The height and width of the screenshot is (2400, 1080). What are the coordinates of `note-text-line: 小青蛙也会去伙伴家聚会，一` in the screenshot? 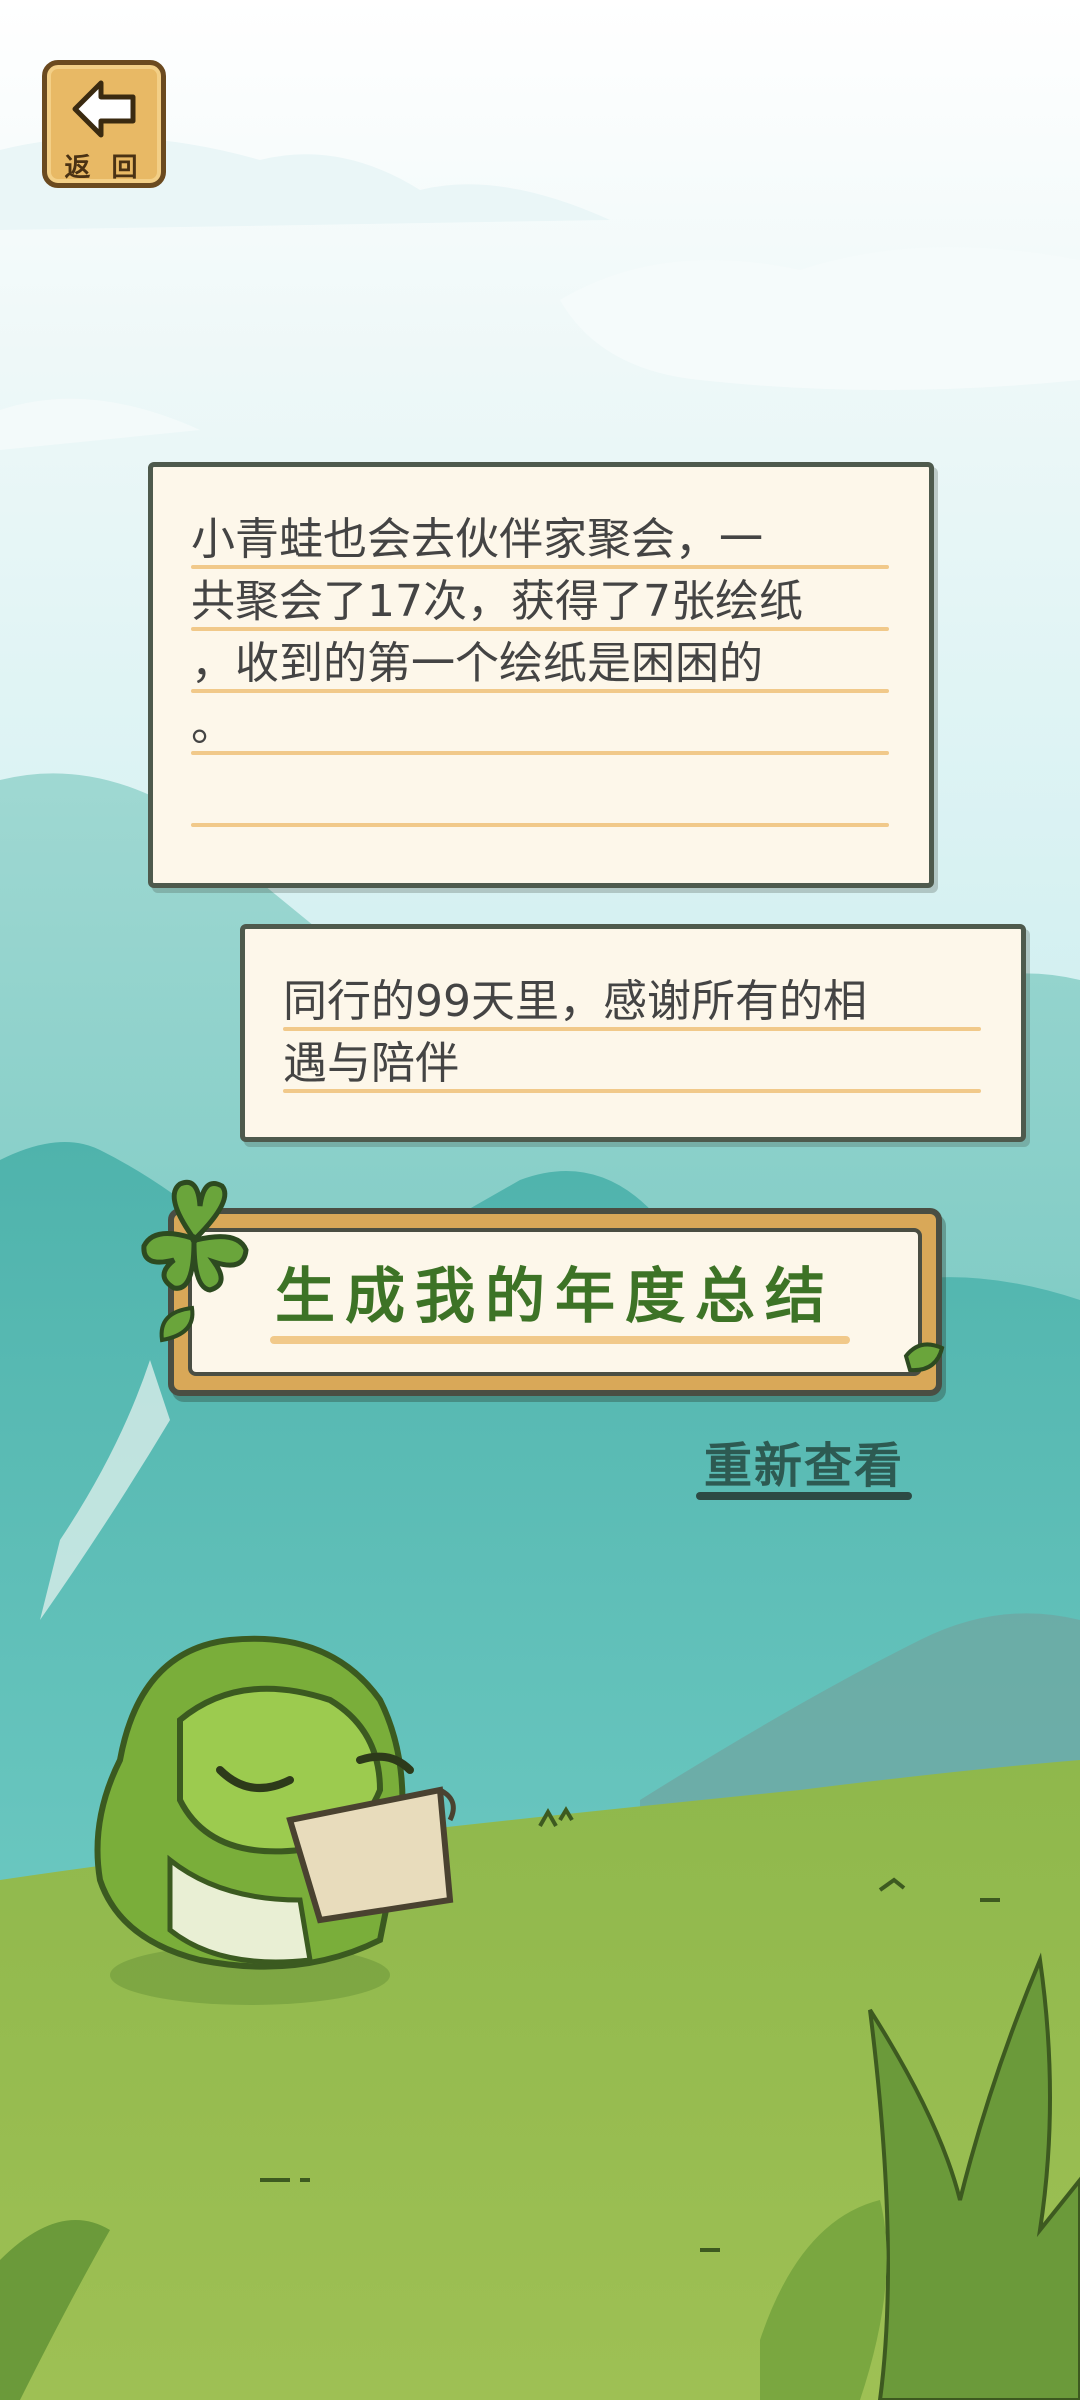 It's located at (477, 539).